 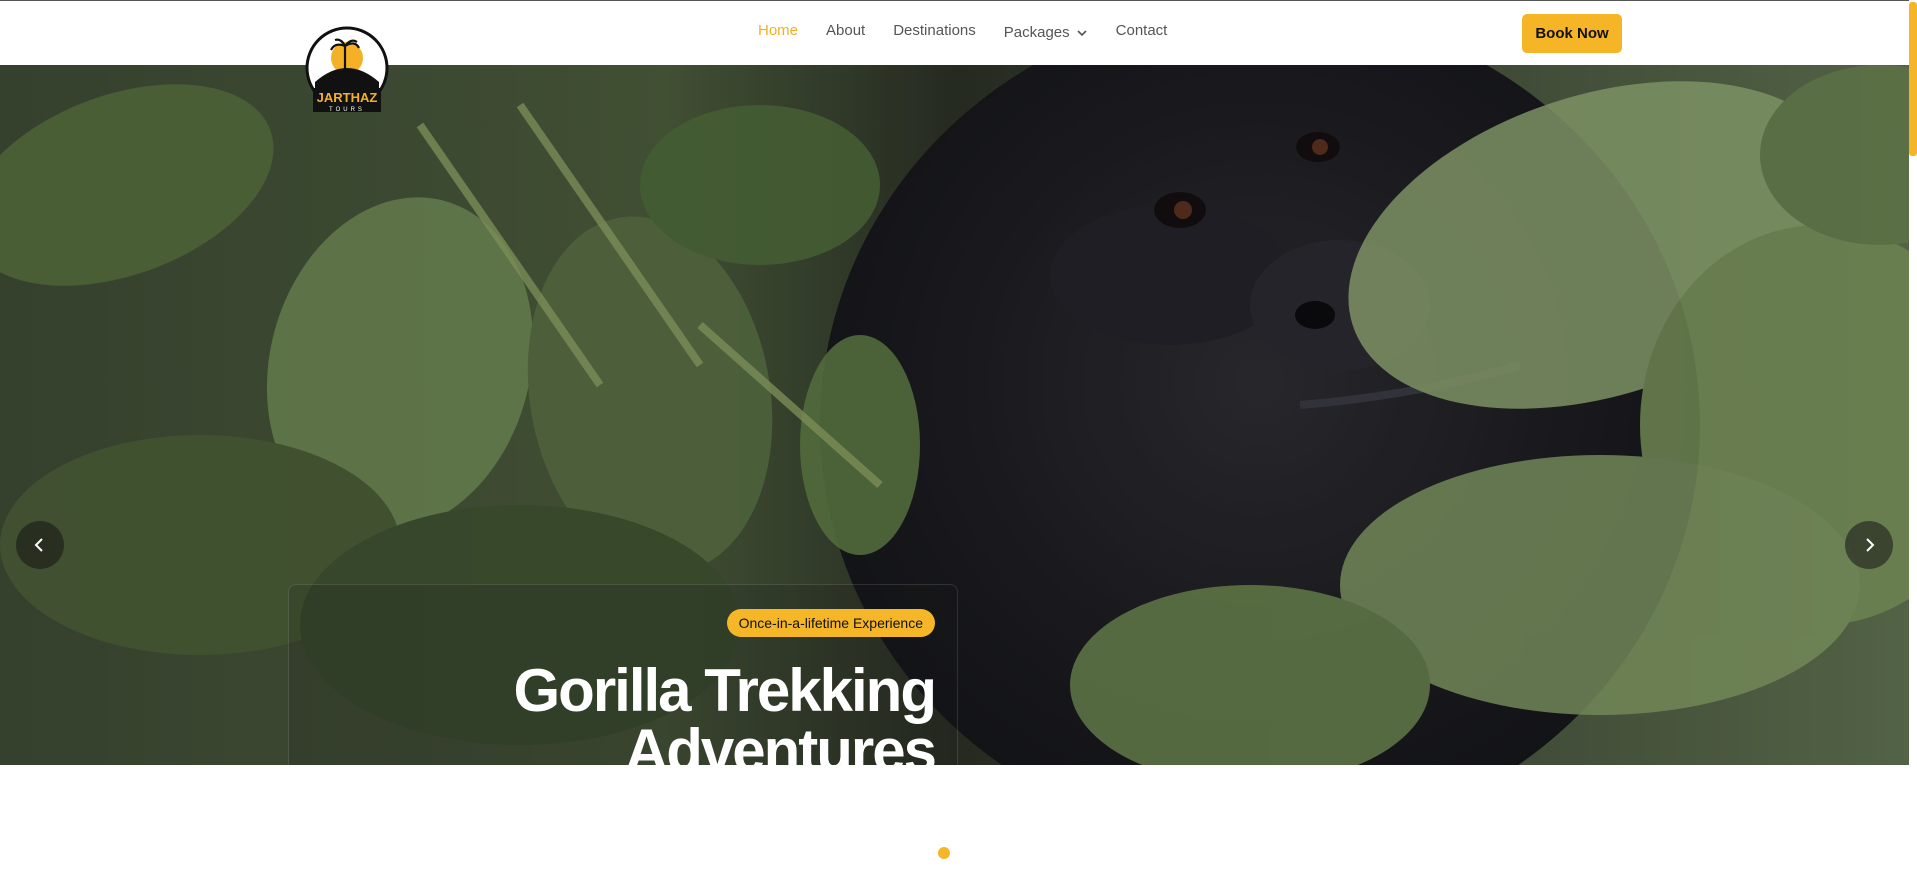 I want to click on experience-badge: Once-in-a-lifetime Experience, so click(x=830, y=623).